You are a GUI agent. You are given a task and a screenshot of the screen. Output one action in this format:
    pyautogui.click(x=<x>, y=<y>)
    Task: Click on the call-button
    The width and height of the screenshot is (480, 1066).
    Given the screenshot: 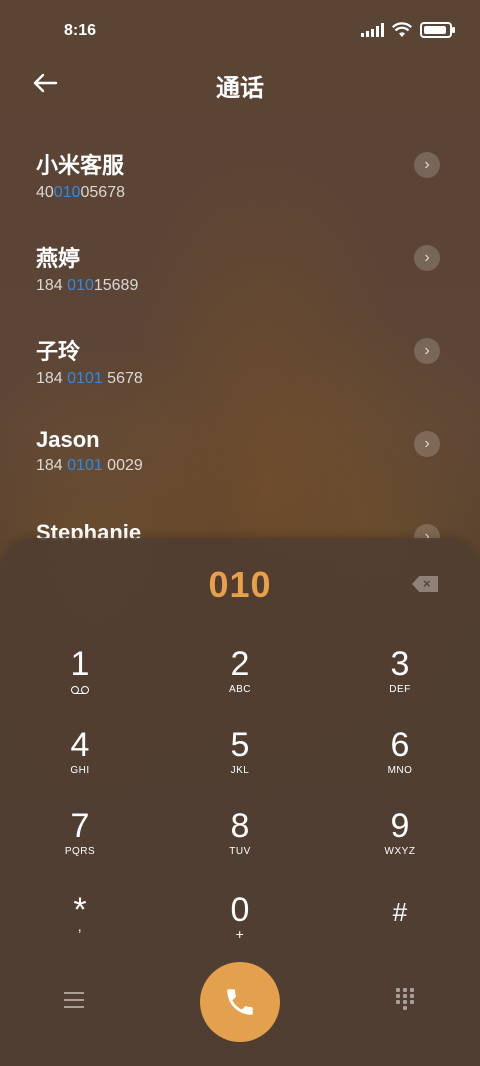 What is the action you would take?
    pyautogui.click(x=240, y=1002)
    